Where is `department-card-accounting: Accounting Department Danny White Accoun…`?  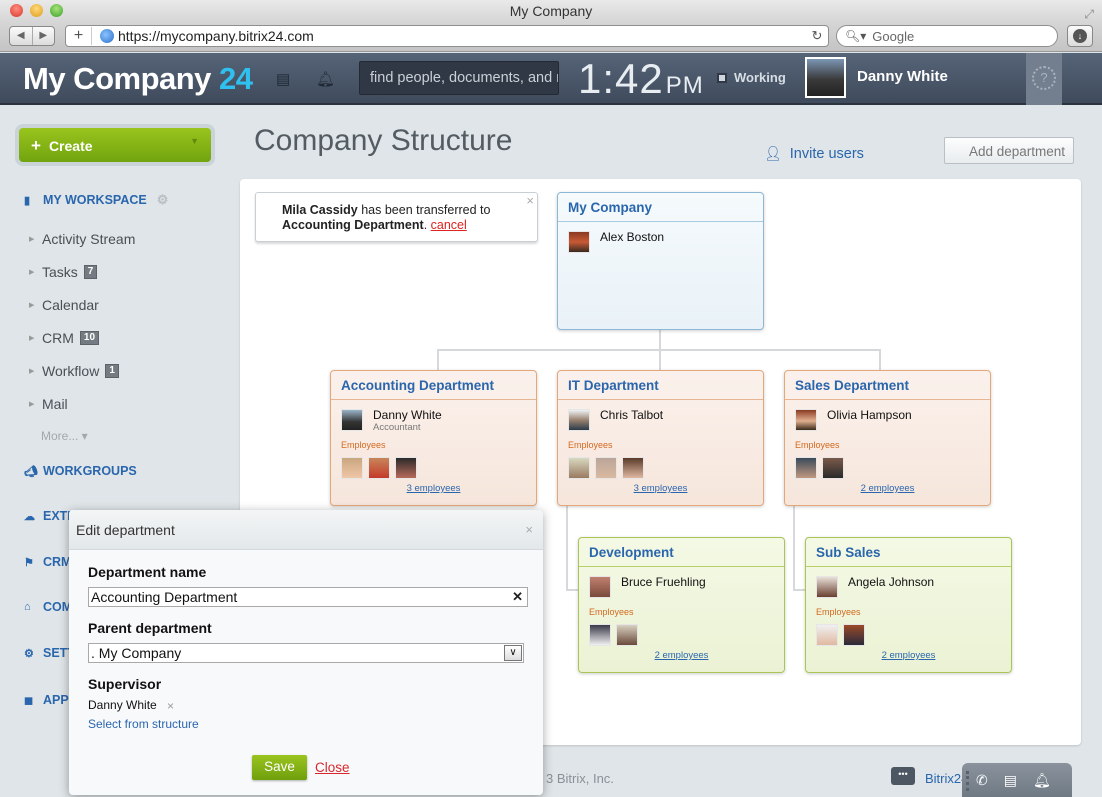 department-card-accounting: Accounting Department Danny White Accoun… is located at coordinates (433, 438).